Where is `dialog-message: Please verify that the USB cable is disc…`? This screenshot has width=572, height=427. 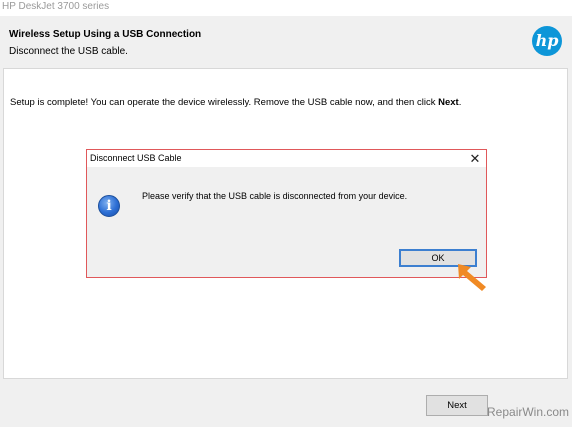
dialog-message: Please verify that the USB cable is disc… is located at coordinates (275, 196).